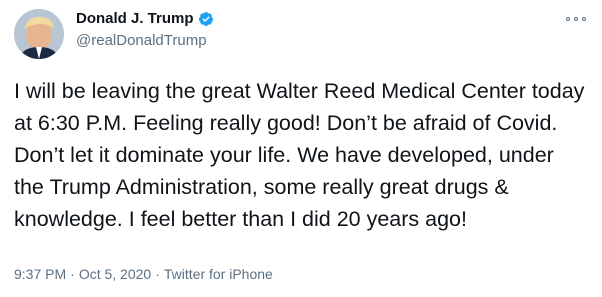 Image resolution: width=602 pixels, height=297 pixels. I want to click on author-name-row: Donald J. Trump, so click(145, 18).